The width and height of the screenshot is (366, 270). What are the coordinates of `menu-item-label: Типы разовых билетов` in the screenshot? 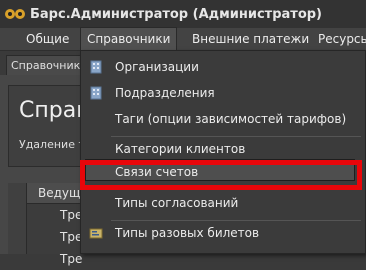 It's located at (187, 233).